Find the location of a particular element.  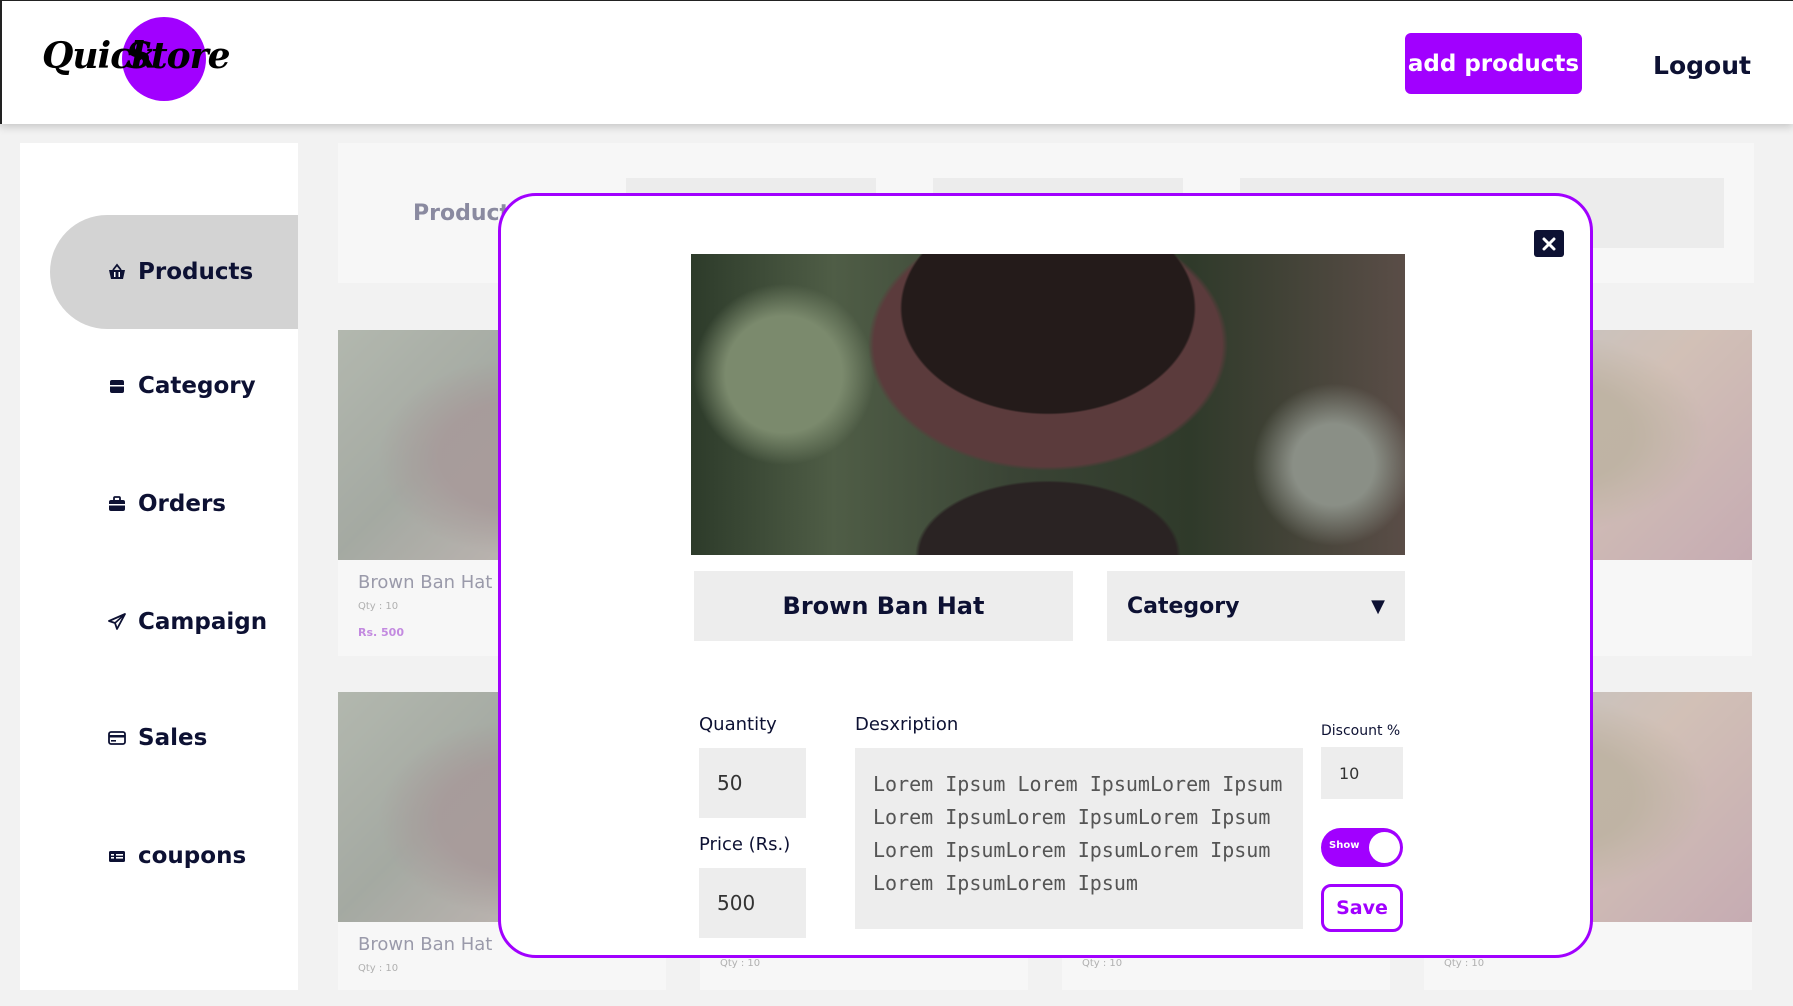

filter-product-label: Product is located at coordinates (462, 213).